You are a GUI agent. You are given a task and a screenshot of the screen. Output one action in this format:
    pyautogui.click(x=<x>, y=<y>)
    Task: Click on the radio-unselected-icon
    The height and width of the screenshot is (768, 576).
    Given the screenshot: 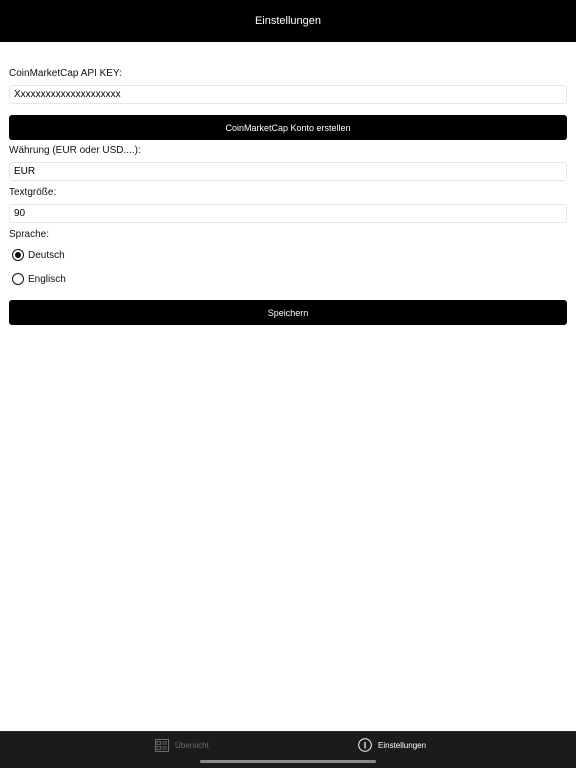 What is the action you would take?
    pyautogui.click(x=18, y=279)
    